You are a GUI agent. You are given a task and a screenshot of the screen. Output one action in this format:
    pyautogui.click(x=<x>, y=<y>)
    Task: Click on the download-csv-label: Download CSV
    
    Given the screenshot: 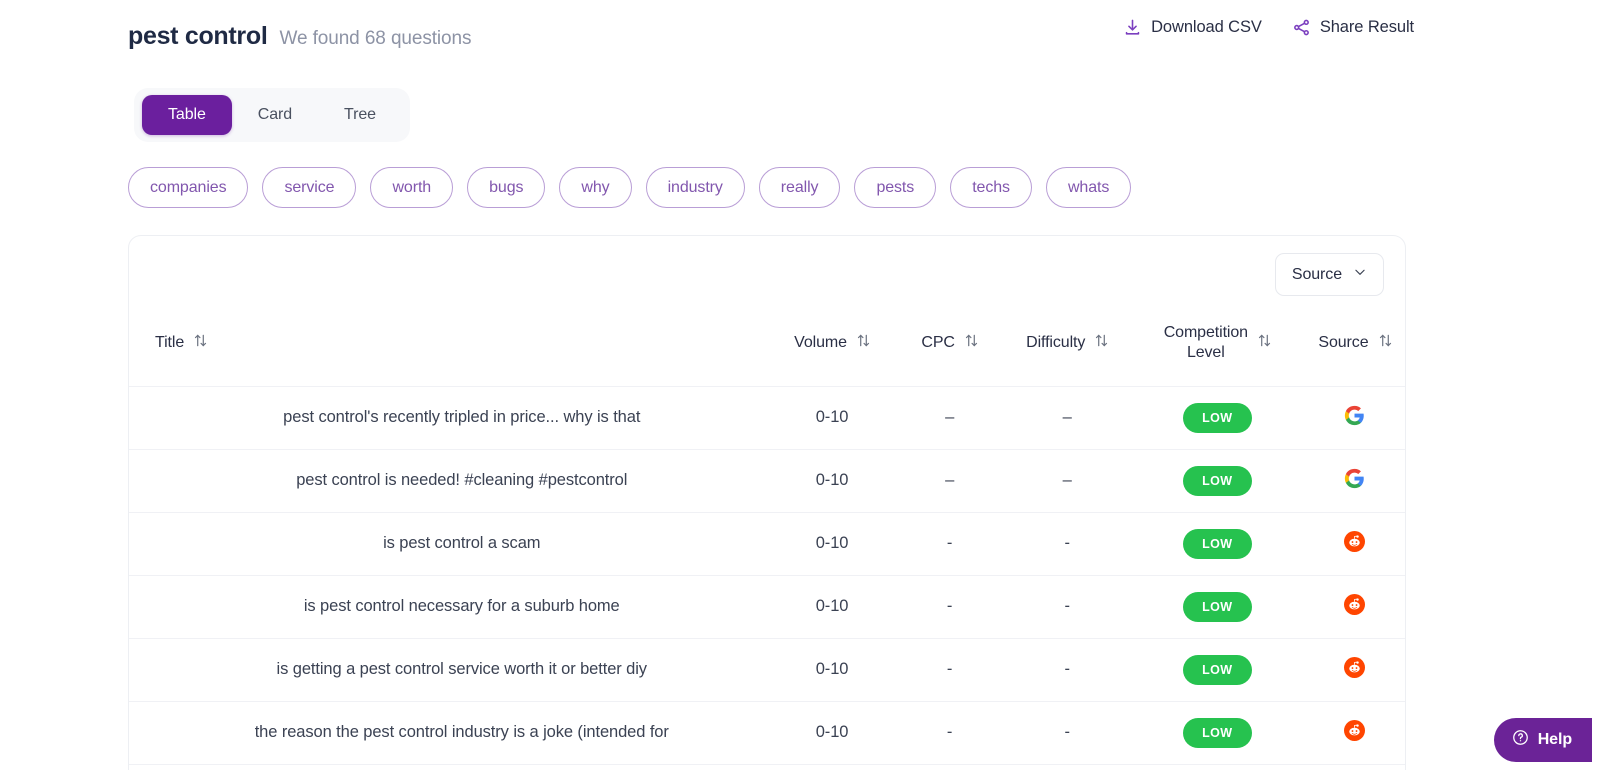 What is the action you would take?
    pyautogui.click(x=1206, y=27)
    